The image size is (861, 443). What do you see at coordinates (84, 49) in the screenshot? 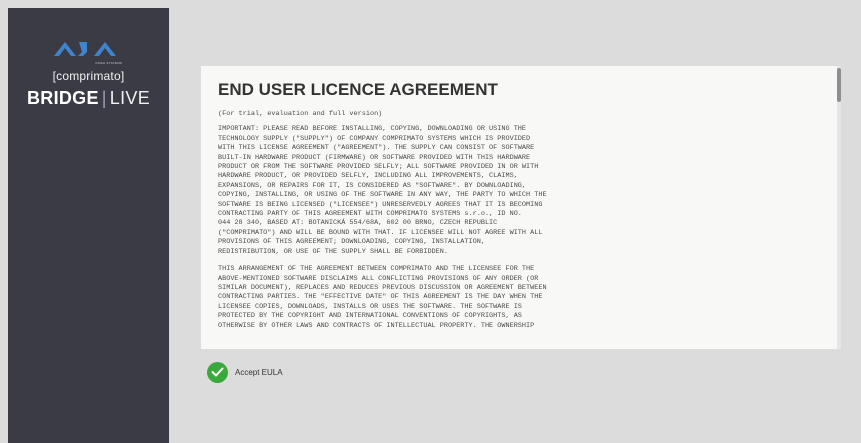
I see `aja-logo-icon` at bounding box center [84, 49].